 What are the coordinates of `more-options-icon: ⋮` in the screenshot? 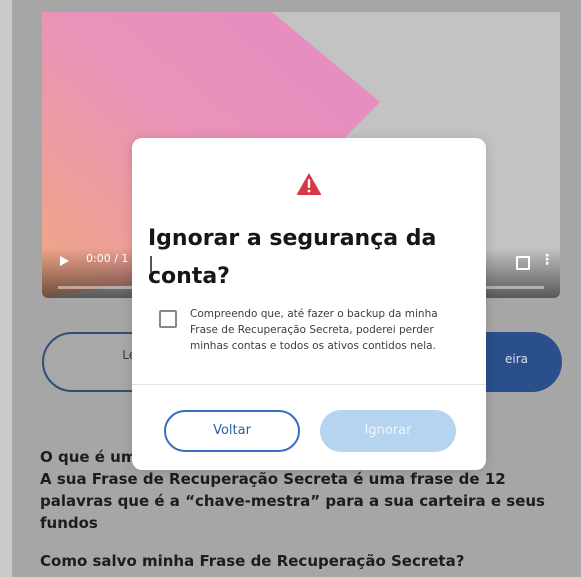 It's located at (547, 260).